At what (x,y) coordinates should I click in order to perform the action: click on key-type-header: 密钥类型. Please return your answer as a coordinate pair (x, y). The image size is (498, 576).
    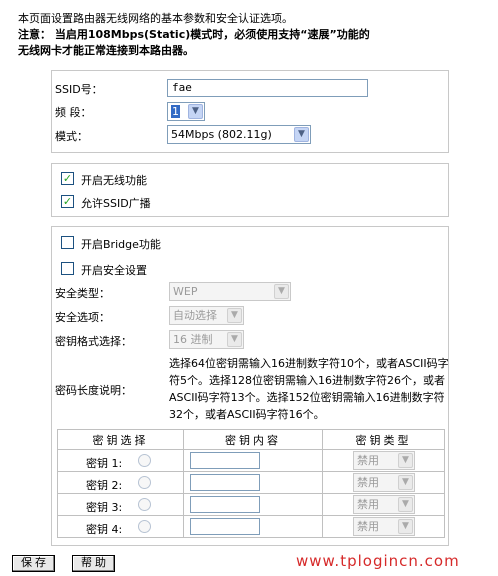
    Looking at the image, I should click on (383, 439).